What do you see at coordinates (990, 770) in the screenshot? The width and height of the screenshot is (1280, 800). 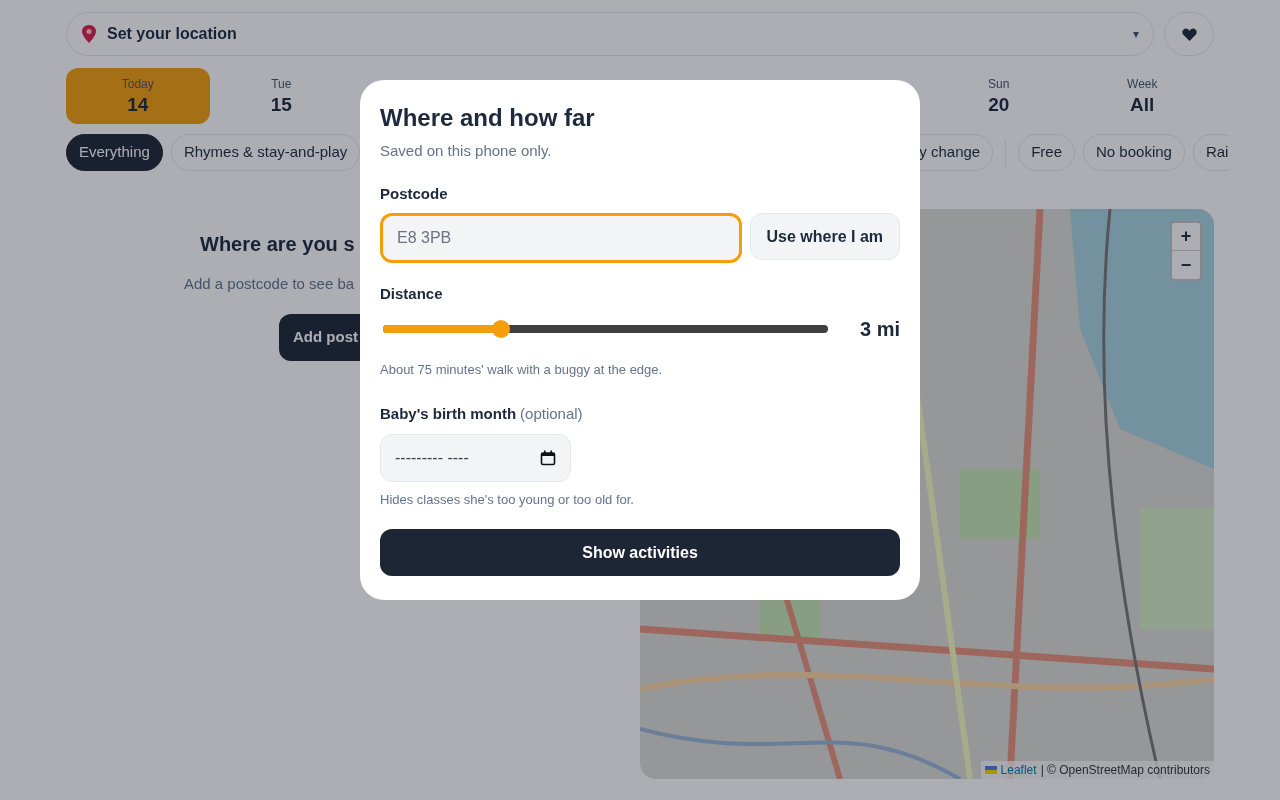 I see `flag-icon` at bounding box center [990, 770].